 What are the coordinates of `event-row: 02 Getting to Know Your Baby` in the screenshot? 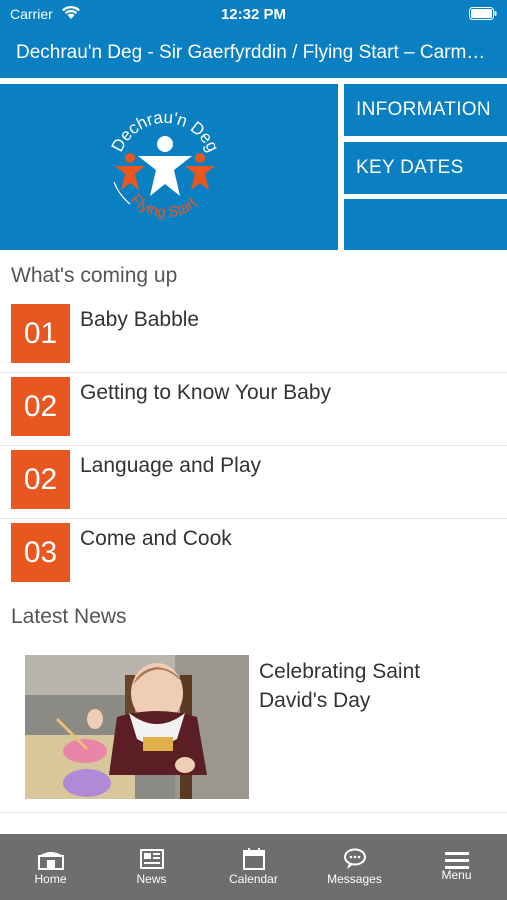 It's located at (253, 409).